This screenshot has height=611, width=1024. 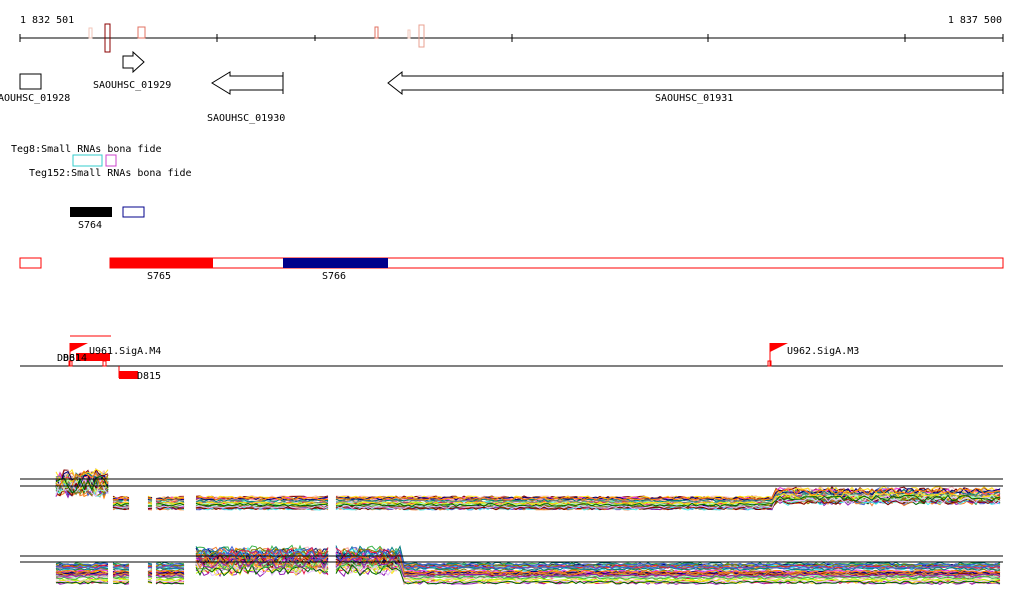 I want to click on transcript-track: S765 S766, so click(x=511, y=269).